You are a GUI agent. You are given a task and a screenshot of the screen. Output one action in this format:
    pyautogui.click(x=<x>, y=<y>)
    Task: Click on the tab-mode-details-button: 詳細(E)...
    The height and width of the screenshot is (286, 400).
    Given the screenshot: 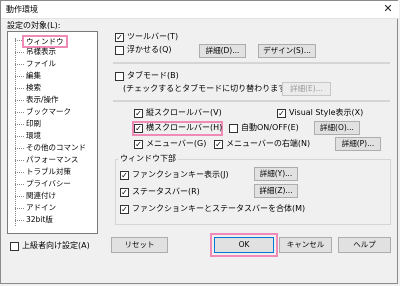 What is the action you would take?
    pyautogui.click(x=306, y=89)
    